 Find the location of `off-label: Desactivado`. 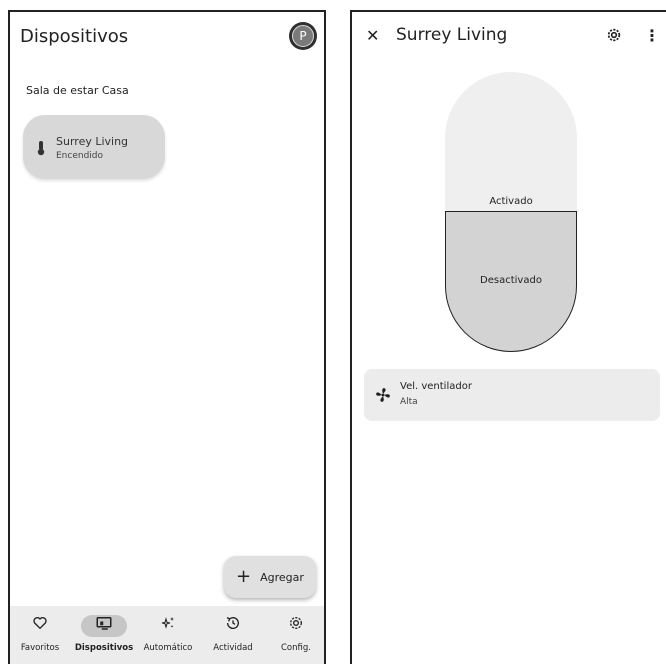

off-label: Desactivado is located at coordinates (511, 280).